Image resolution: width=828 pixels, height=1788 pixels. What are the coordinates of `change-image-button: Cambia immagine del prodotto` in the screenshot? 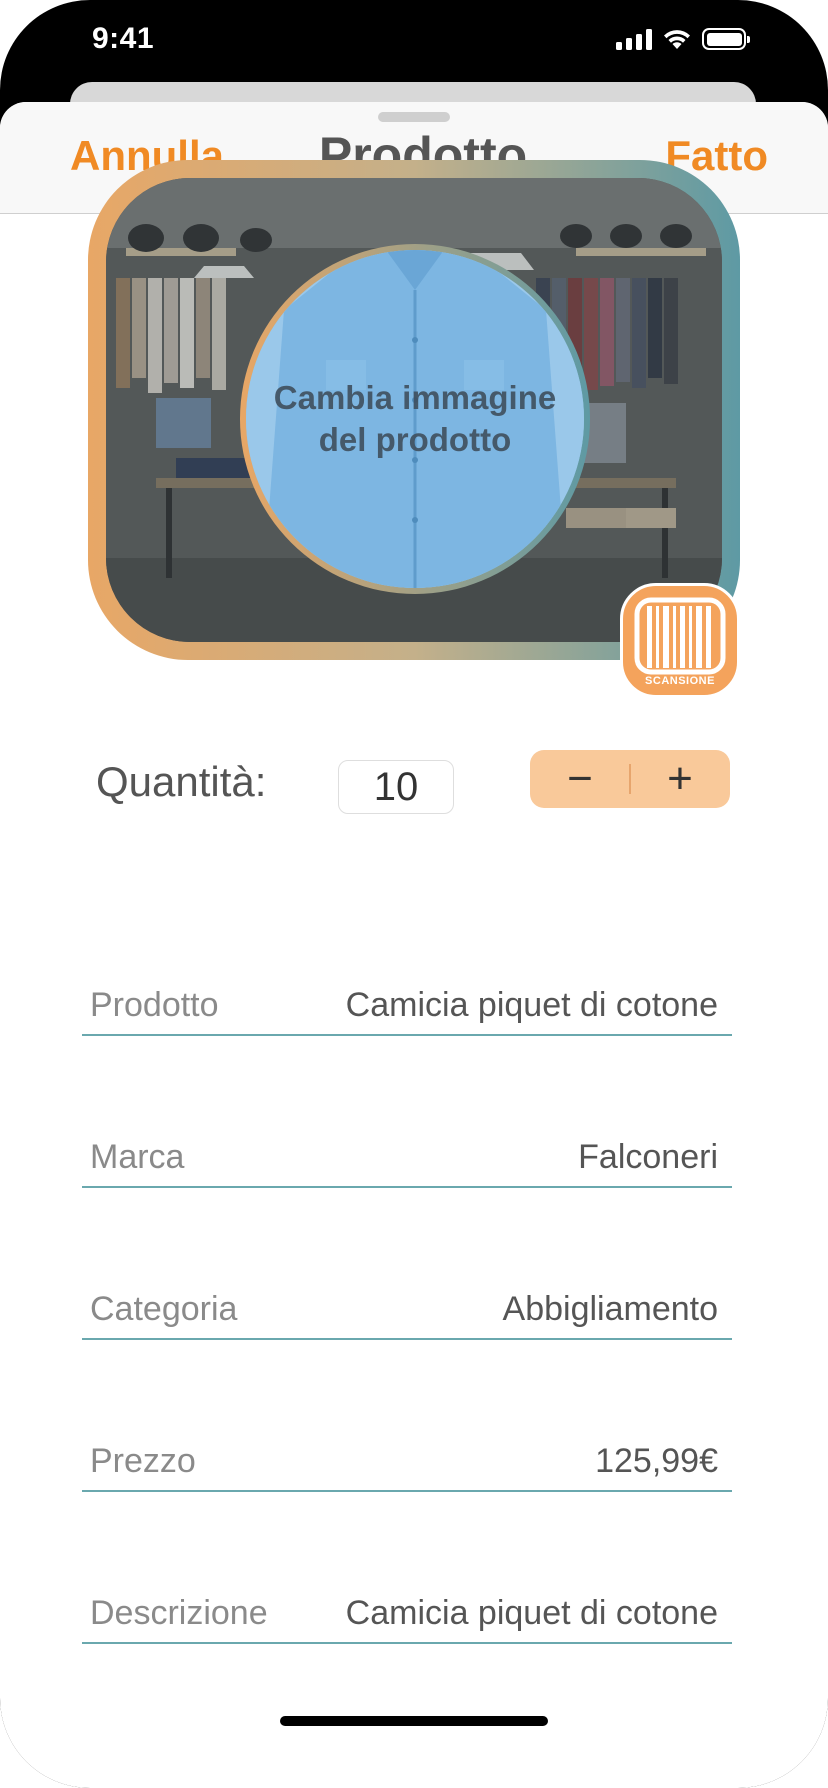 It's located at (415, 419).